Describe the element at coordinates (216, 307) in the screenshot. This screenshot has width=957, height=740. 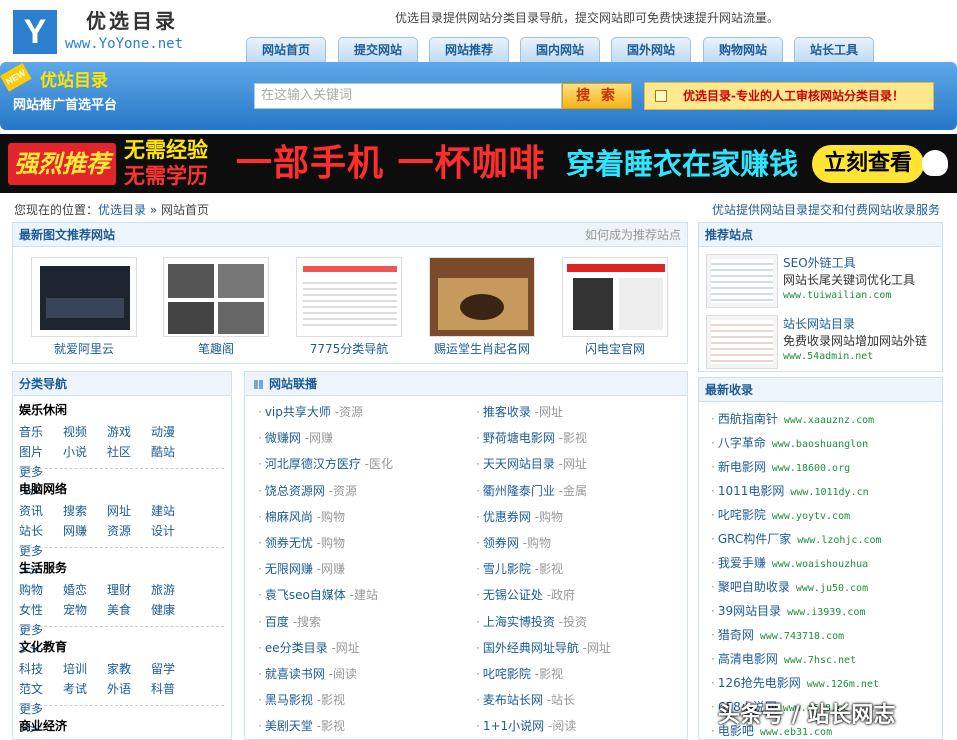
I see `featured-item: 笔趣阁` at that location.